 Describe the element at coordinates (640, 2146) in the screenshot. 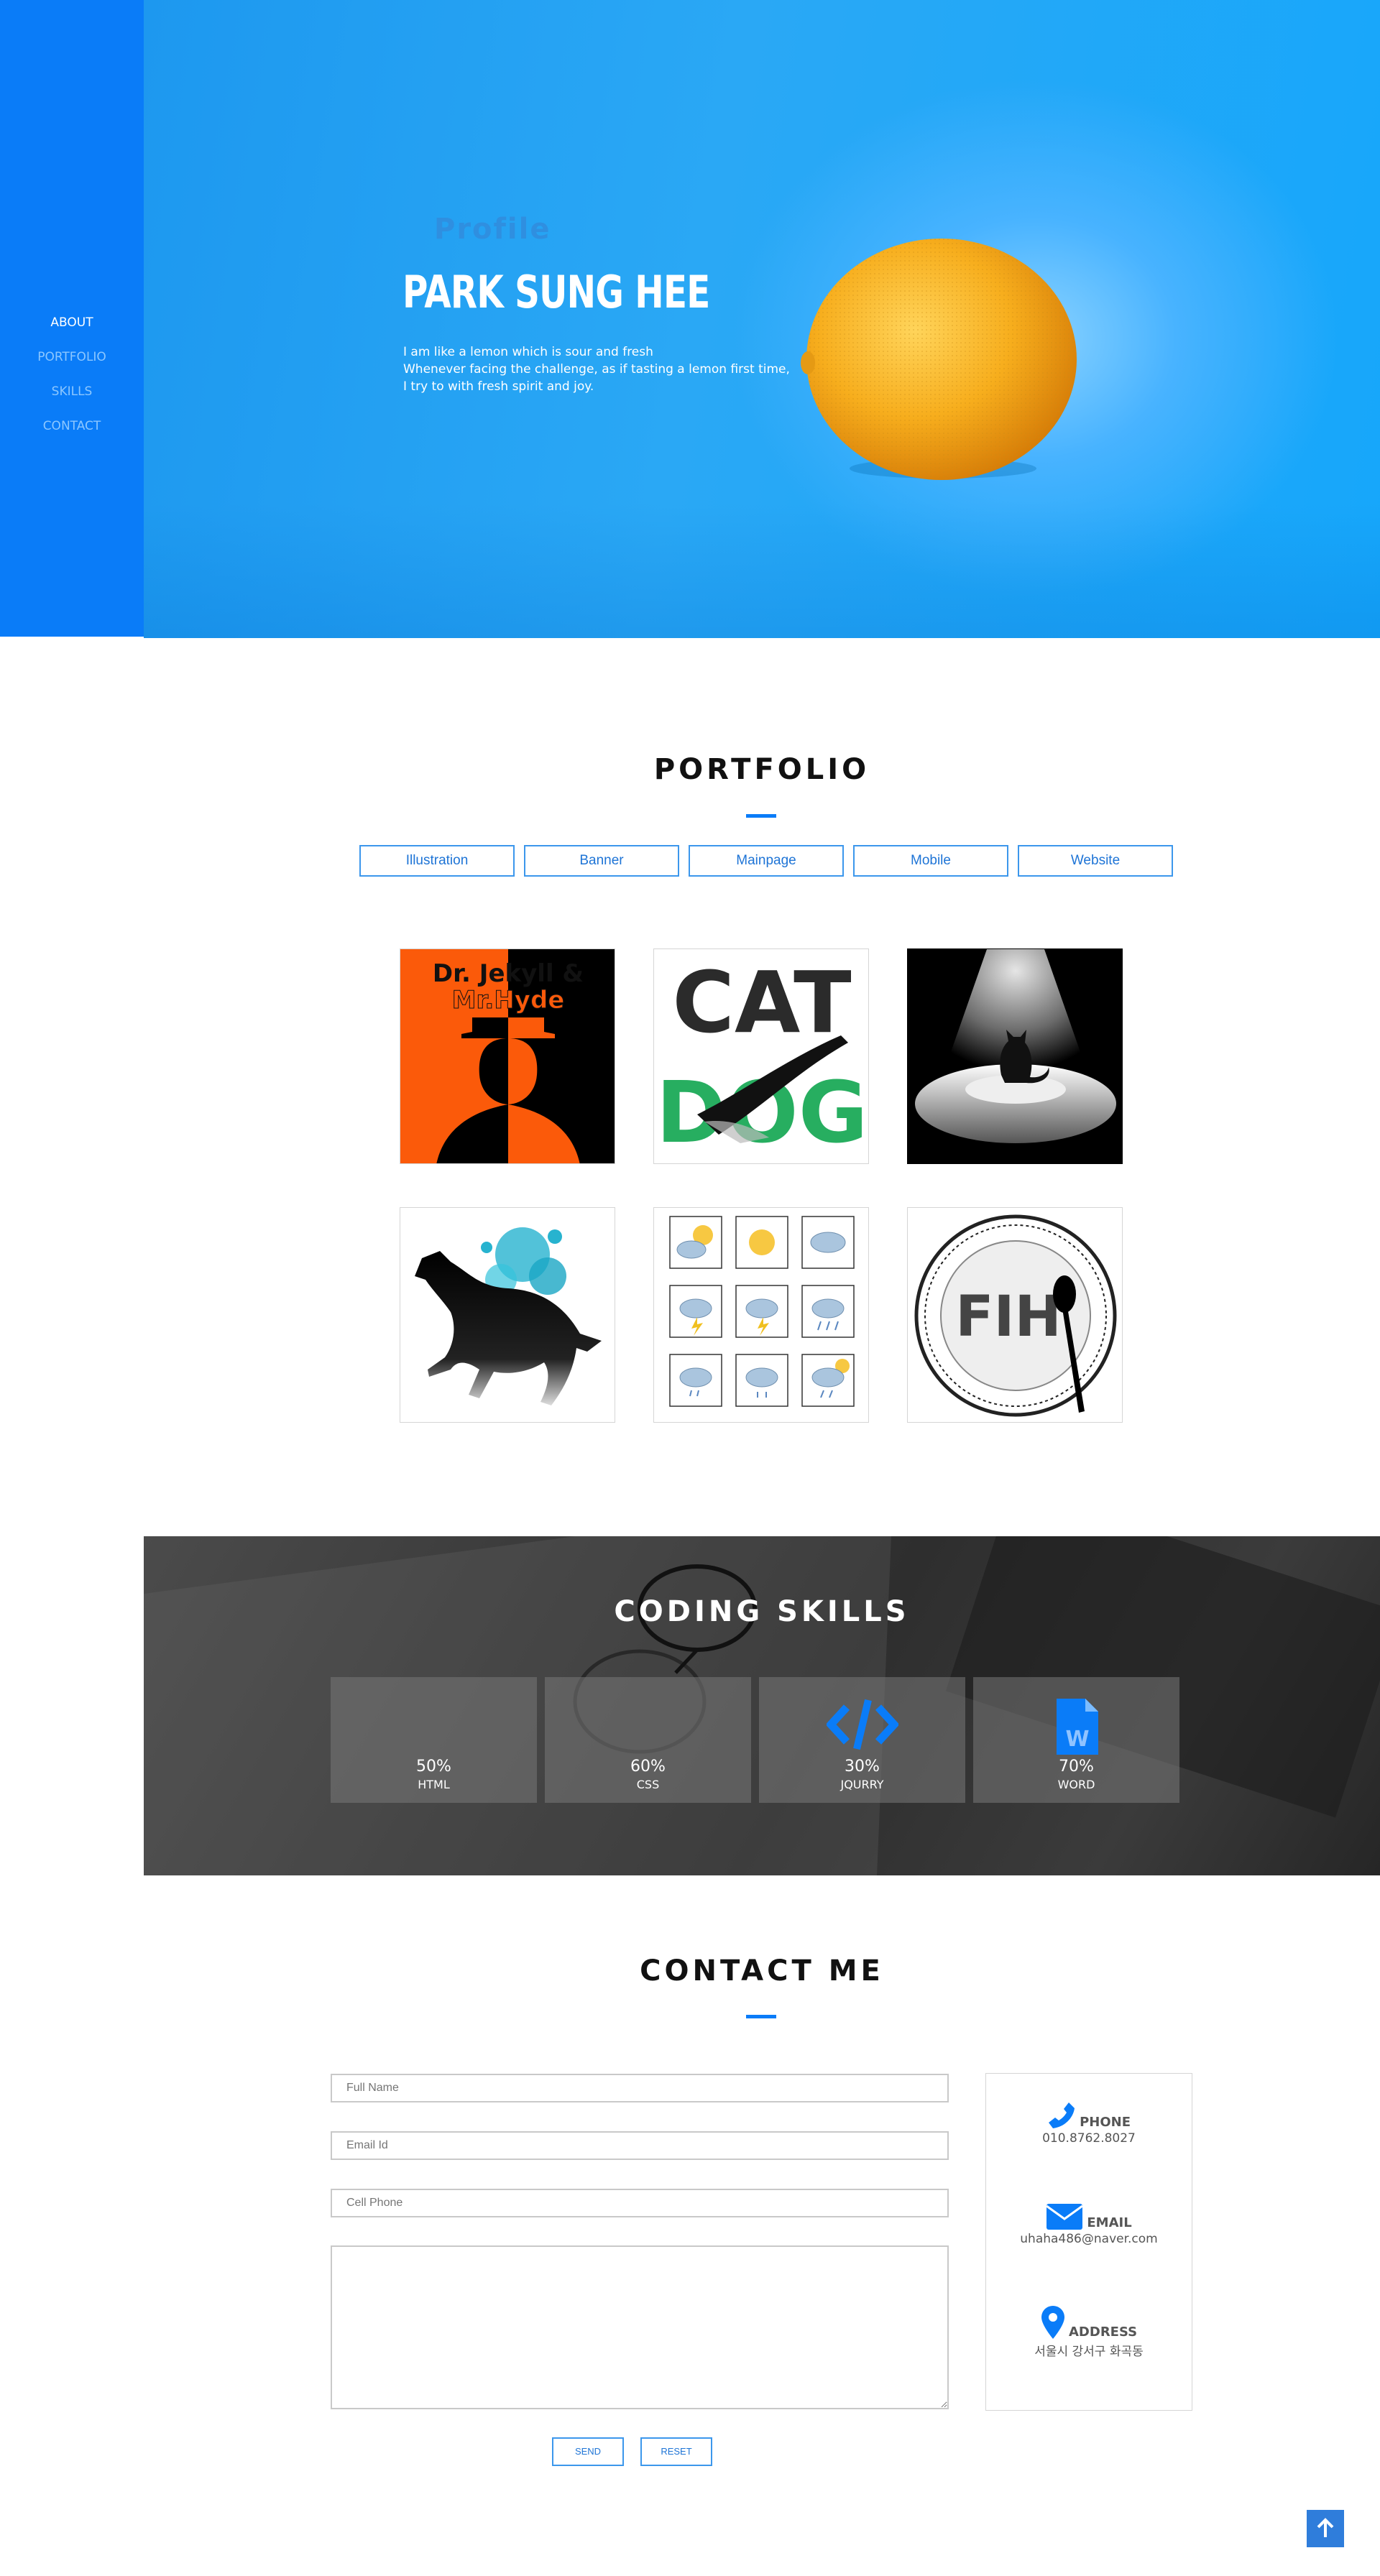

I see `email-input` at that location.